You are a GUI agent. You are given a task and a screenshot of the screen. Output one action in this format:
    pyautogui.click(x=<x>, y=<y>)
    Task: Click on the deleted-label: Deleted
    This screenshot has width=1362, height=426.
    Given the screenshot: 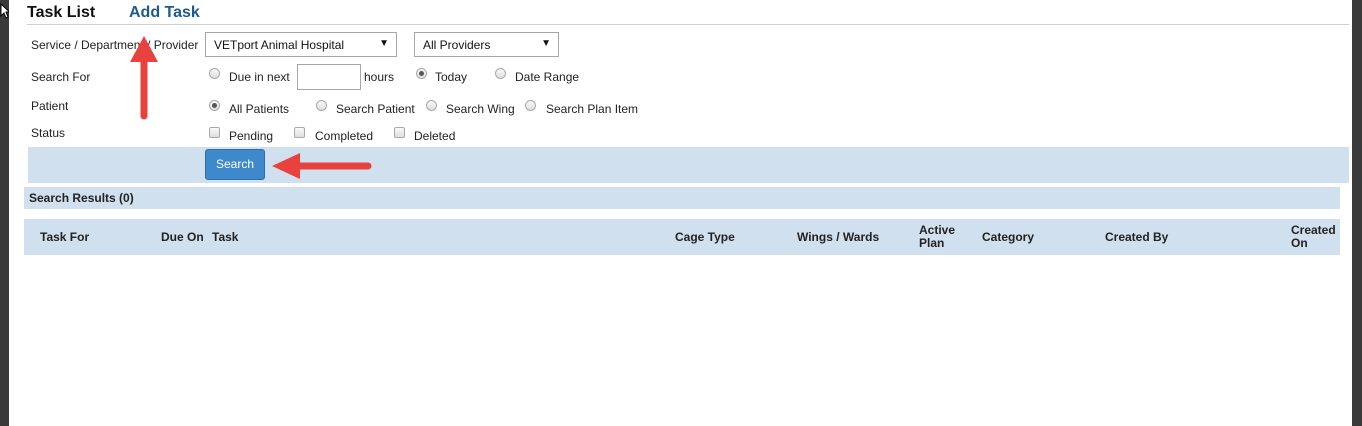 What is the action you would take?
    pyautogui.click(x=435, y=136)
    